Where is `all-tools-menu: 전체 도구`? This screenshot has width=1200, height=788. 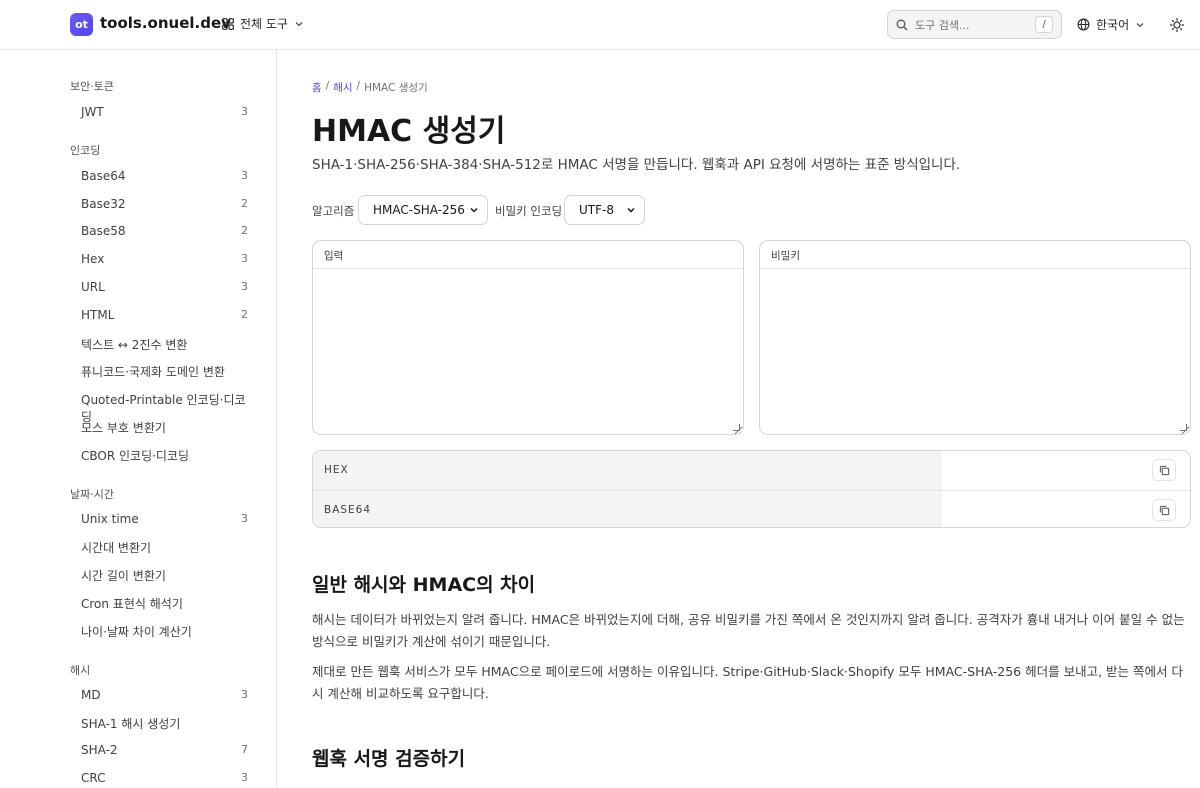 all-tools-menu: 전체 도구 is located at coordinates (263, 23).